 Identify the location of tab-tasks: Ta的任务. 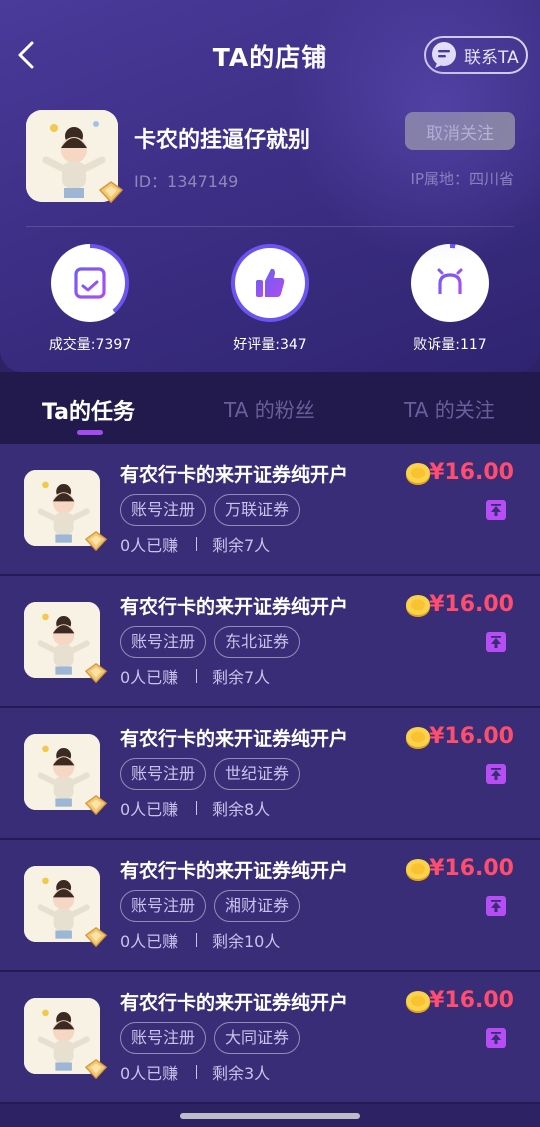
(88, 410).